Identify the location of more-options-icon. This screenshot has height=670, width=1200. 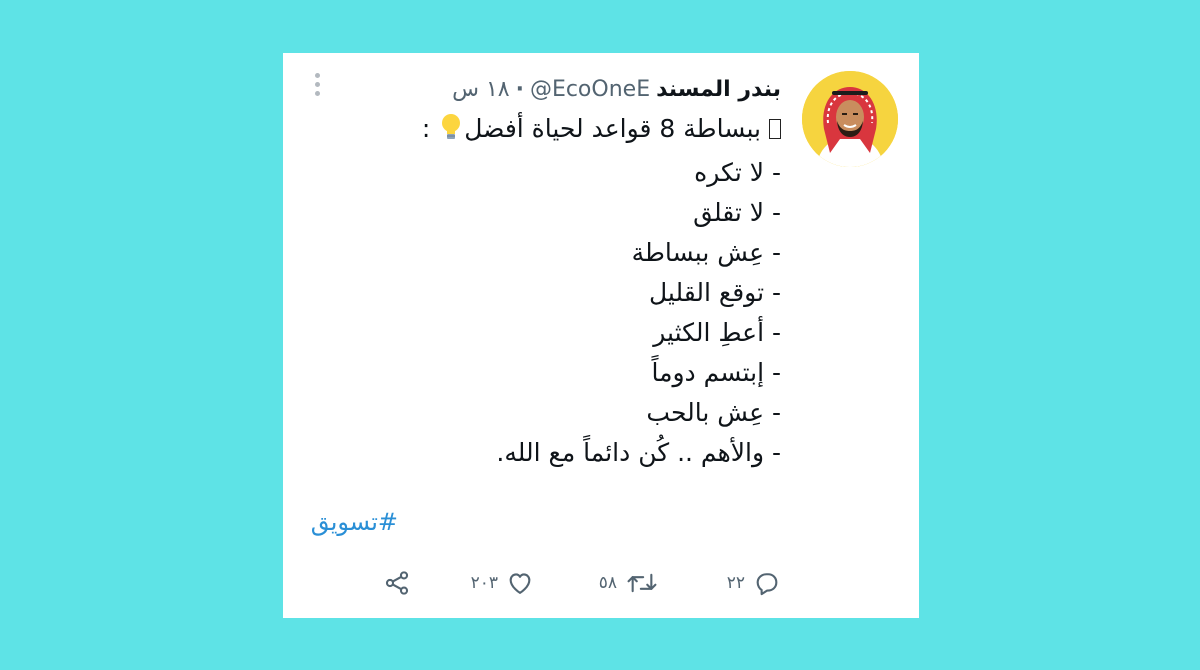
(317, 86).